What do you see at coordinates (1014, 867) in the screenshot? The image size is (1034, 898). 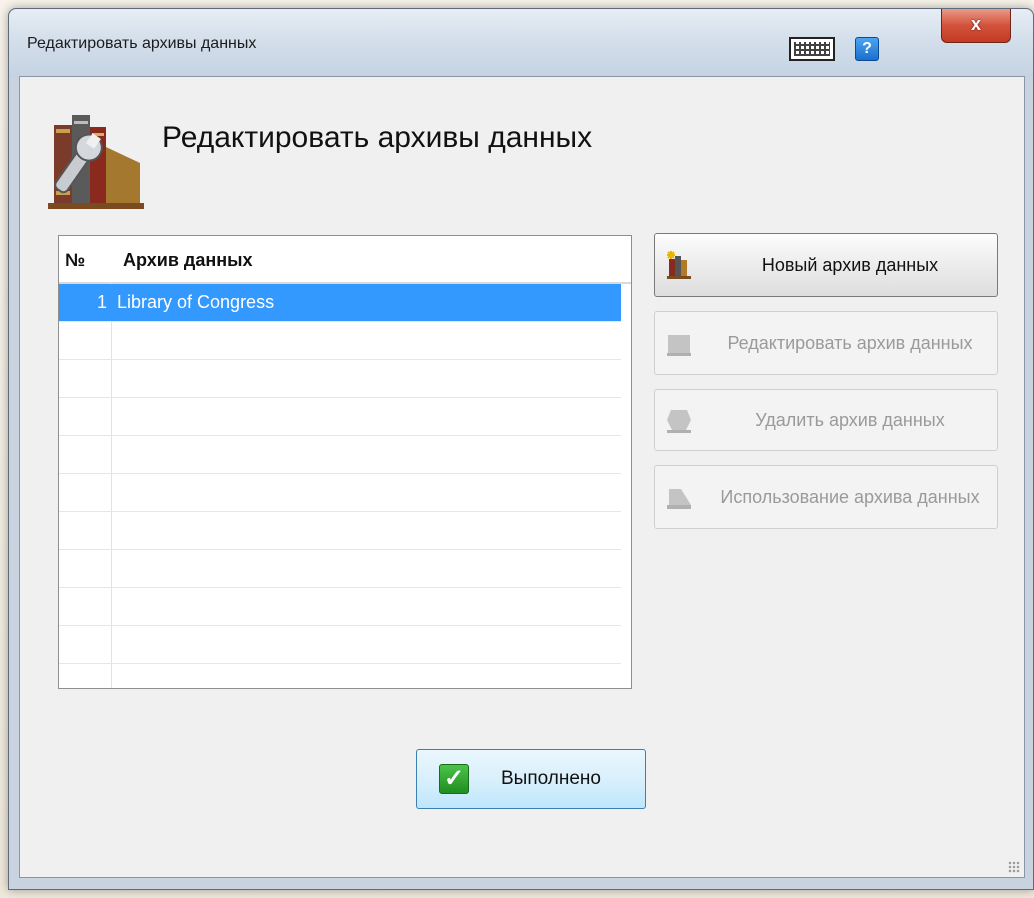 I see `resize-grip` at bounding box center [1014, 867].